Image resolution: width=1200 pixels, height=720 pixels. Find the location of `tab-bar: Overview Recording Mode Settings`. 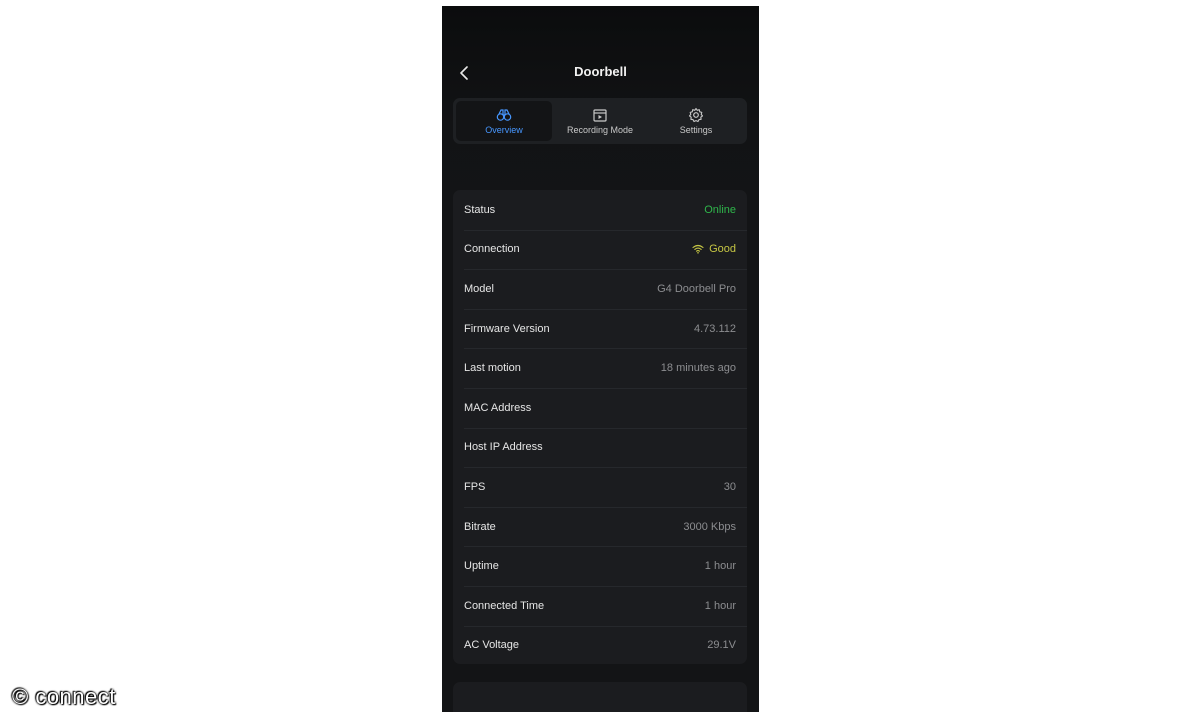

tab-bar: Overview Recording Mode Settings is located at coordinates (600, 121).